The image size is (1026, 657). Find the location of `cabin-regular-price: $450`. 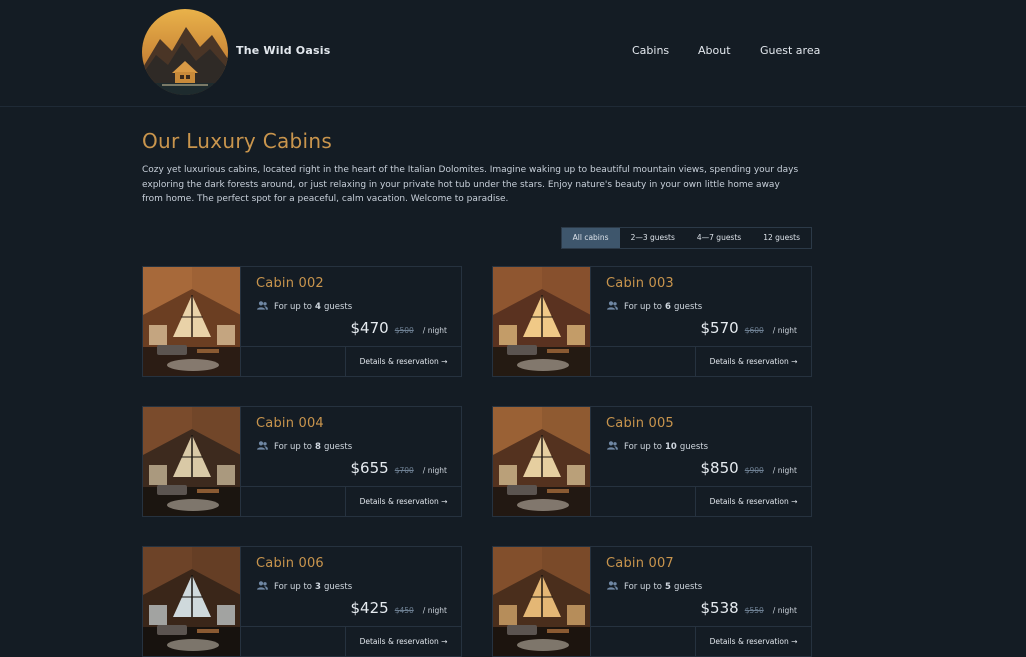

cabin-regular-price: $450 is located at coordinates (404, 610).